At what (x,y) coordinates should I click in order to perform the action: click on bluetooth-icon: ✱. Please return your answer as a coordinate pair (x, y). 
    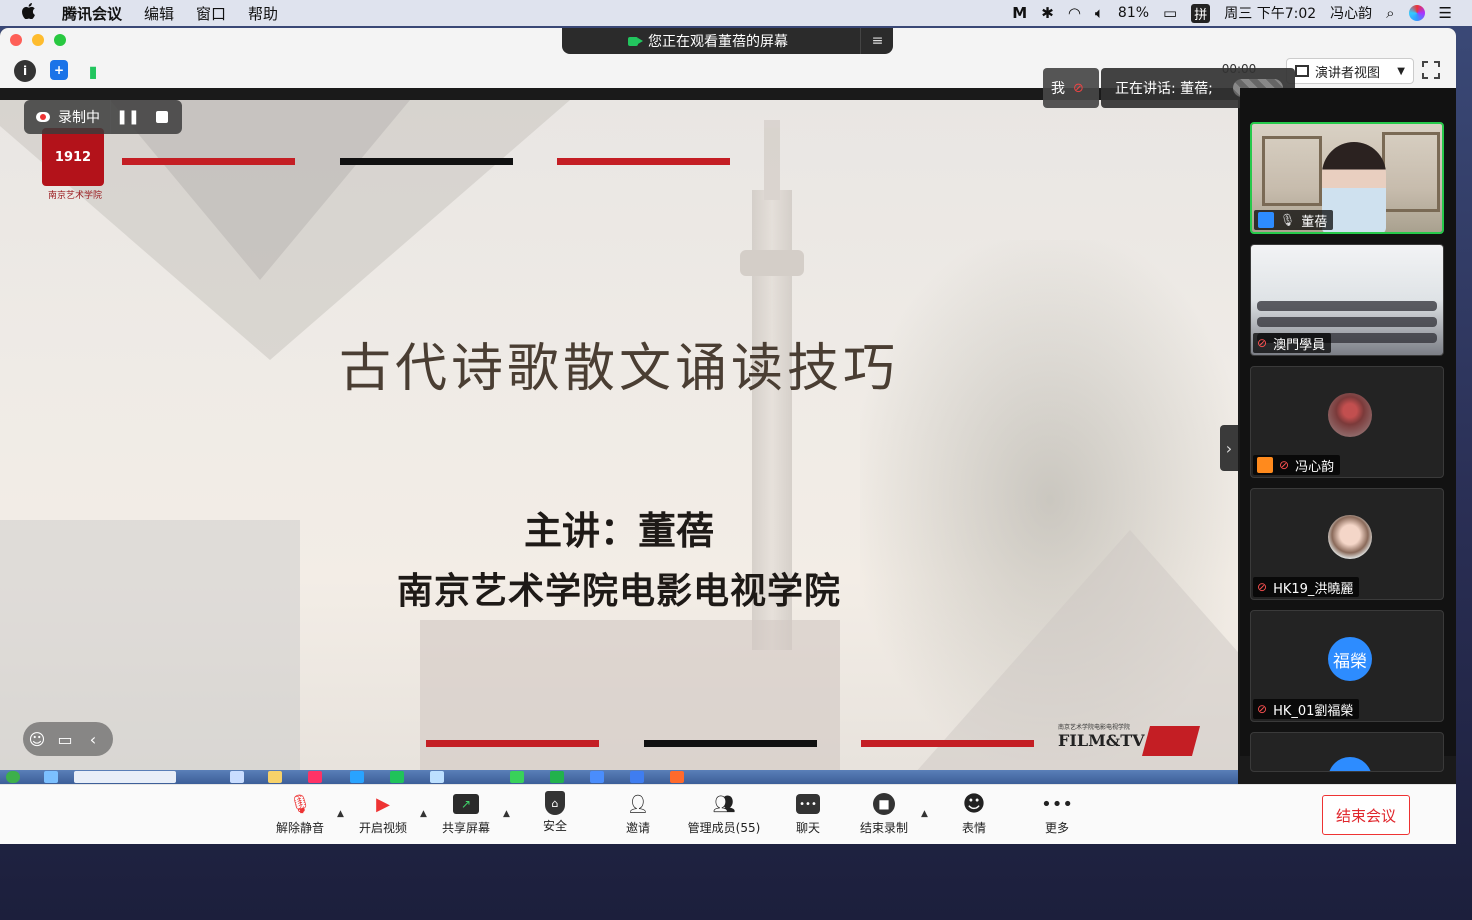
    Looking at the image, I should click on (1047, 13).